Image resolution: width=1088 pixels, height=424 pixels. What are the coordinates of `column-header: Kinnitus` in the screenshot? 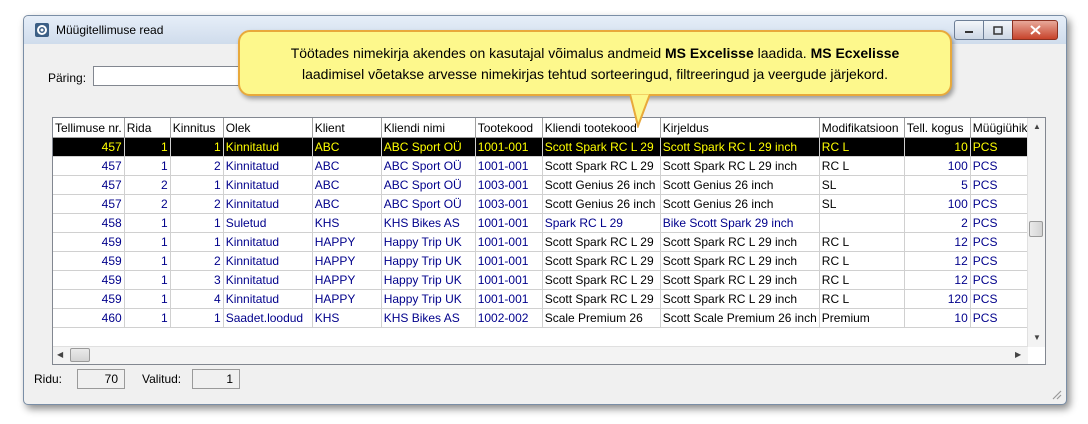 It's located at (197, 128).